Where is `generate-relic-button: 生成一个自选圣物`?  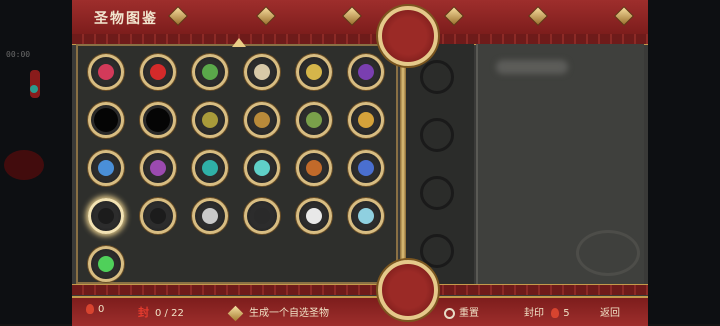
generate-relic-button: 生成一个自选圣物 is located at coordinates (278, 312).